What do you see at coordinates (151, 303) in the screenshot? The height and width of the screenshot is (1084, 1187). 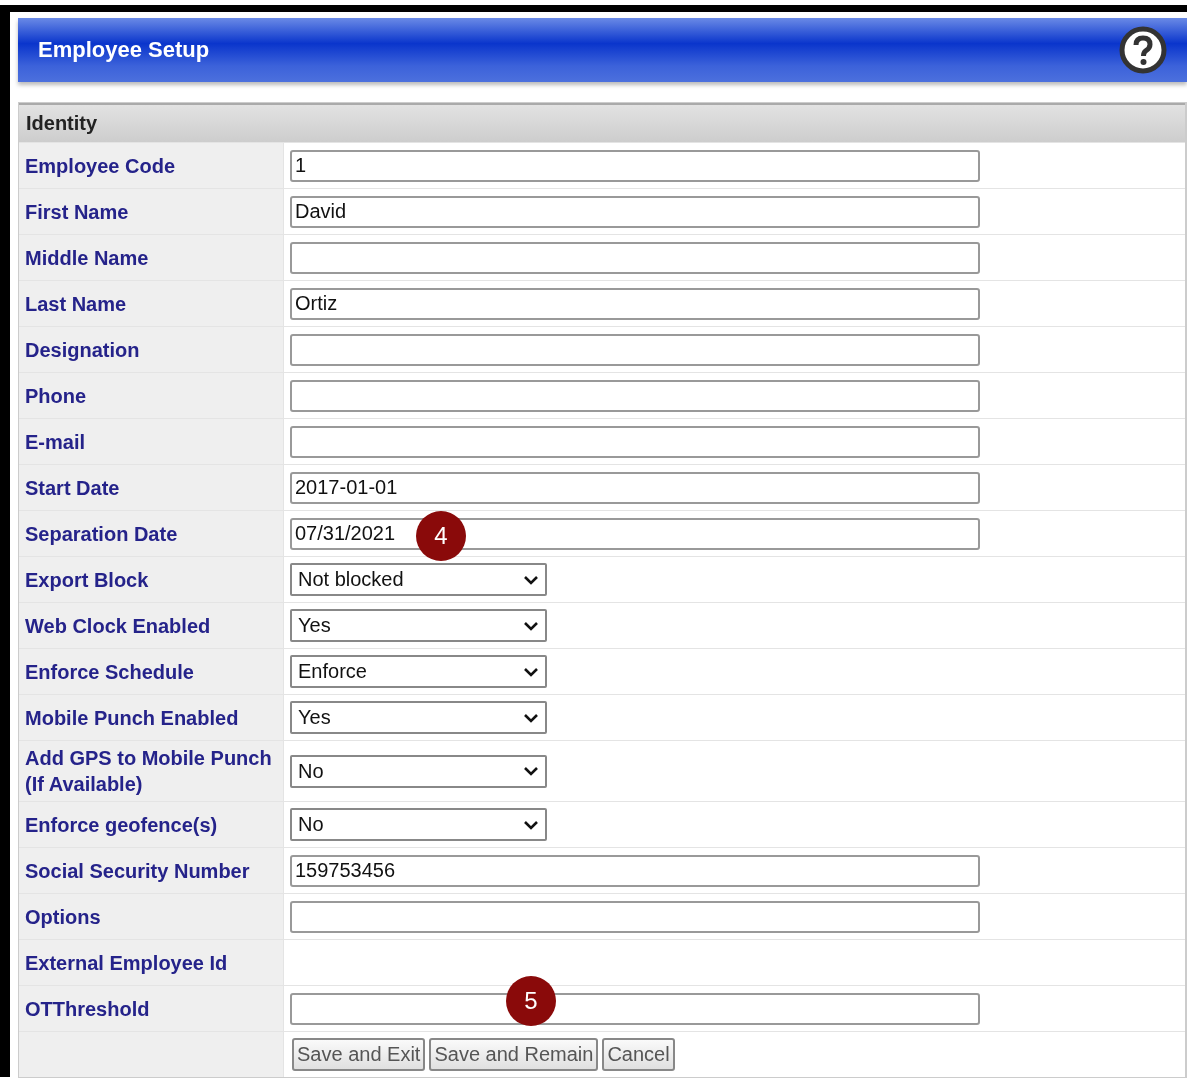 I see `field-label: Last Name` at bounding box center [151, 303].